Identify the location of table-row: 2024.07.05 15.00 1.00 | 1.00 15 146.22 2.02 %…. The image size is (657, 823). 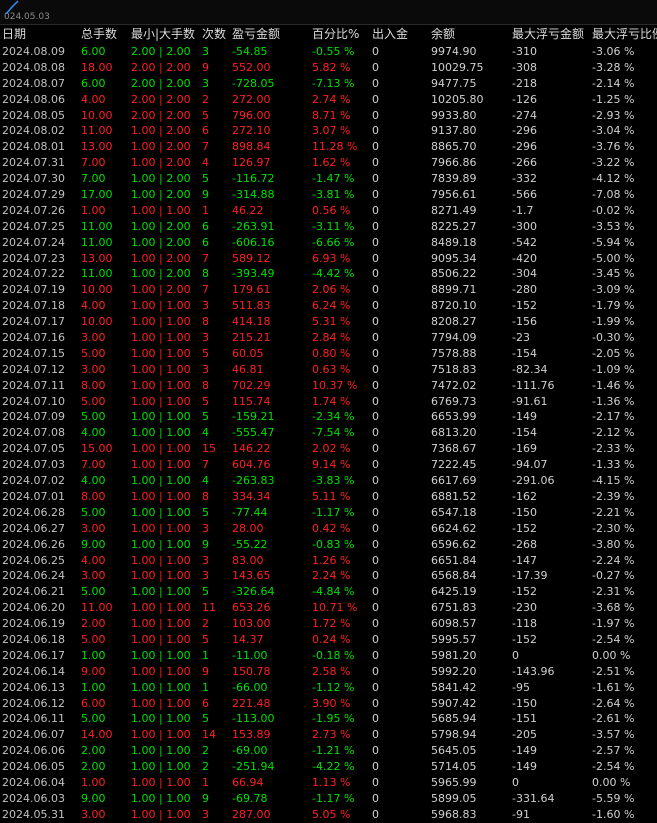
(328, 449).